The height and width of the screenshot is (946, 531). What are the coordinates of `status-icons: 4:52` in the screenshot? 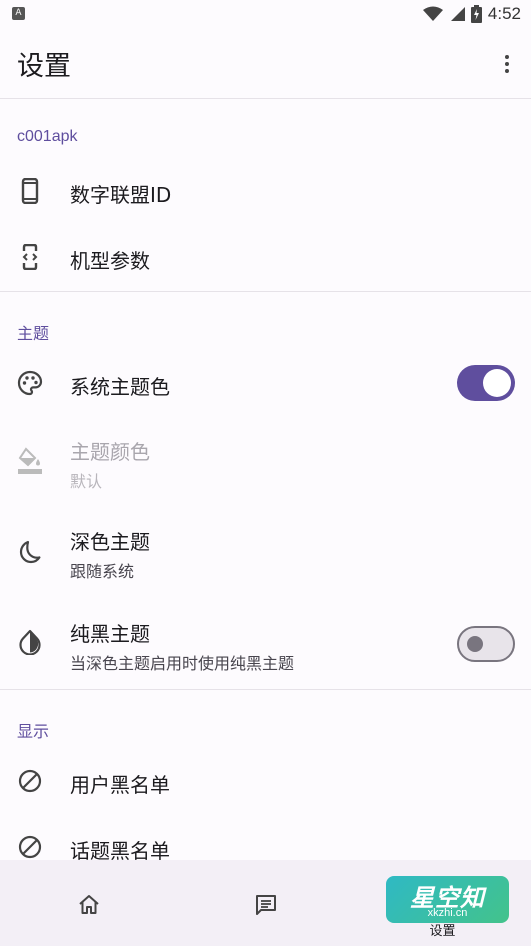 It's located at (471, 14).